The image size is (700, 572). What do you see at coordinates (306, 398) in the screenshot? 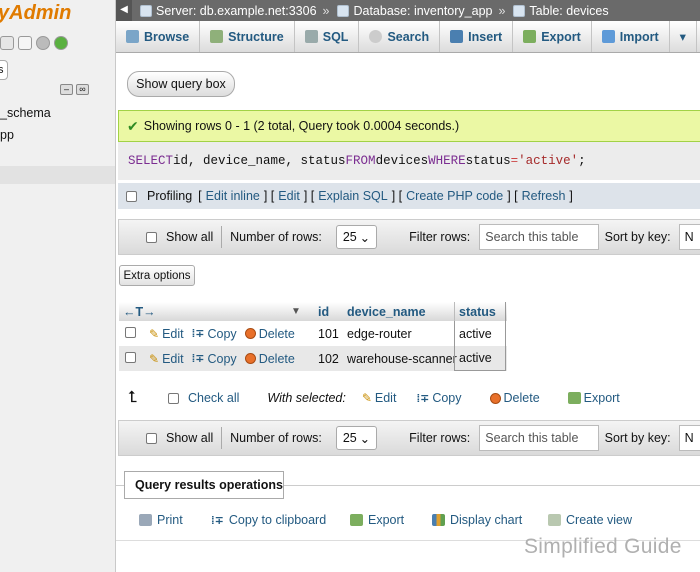
I see `with-selected-label: With selected:` at bounding box center [306, 398].